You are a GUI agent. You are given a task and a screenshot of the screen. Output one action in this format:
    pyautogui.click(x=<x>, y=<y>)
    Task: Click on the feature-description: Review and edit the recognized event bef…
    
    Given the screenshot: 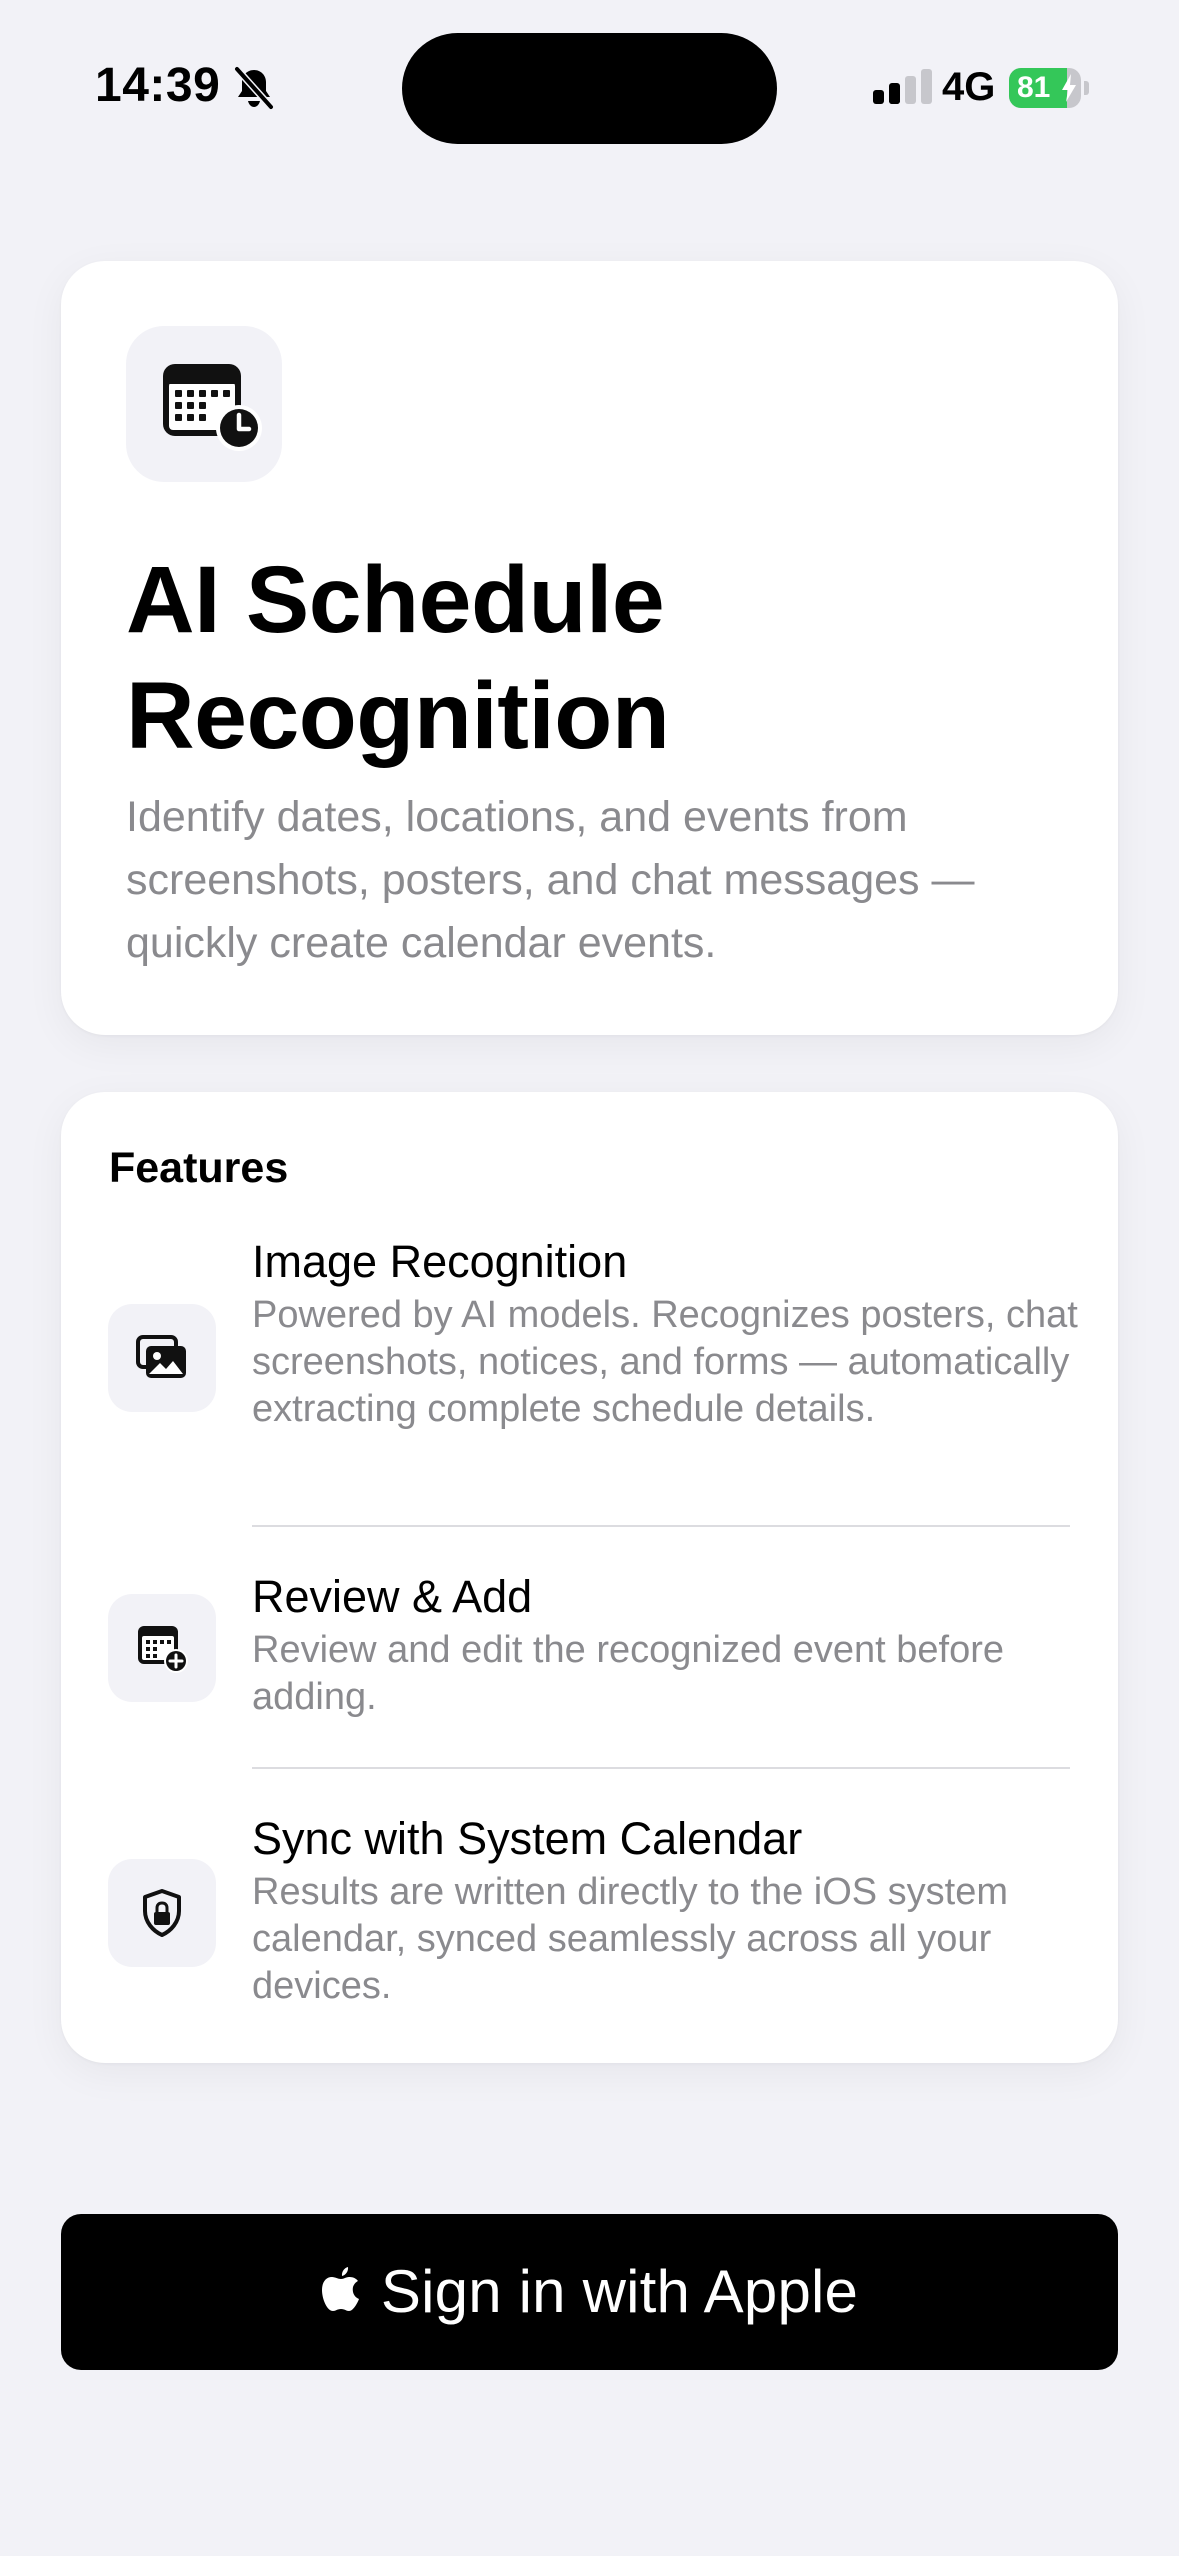 What is the action you would take?
    pyautogui.click(x=628, y=1673)
    